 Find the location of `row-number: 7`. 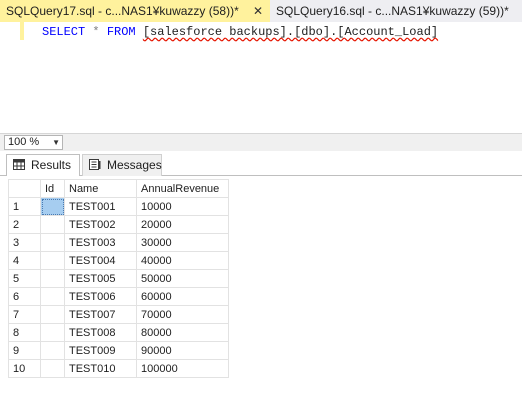

row-number: 7 is located at coordinates (24, 314).